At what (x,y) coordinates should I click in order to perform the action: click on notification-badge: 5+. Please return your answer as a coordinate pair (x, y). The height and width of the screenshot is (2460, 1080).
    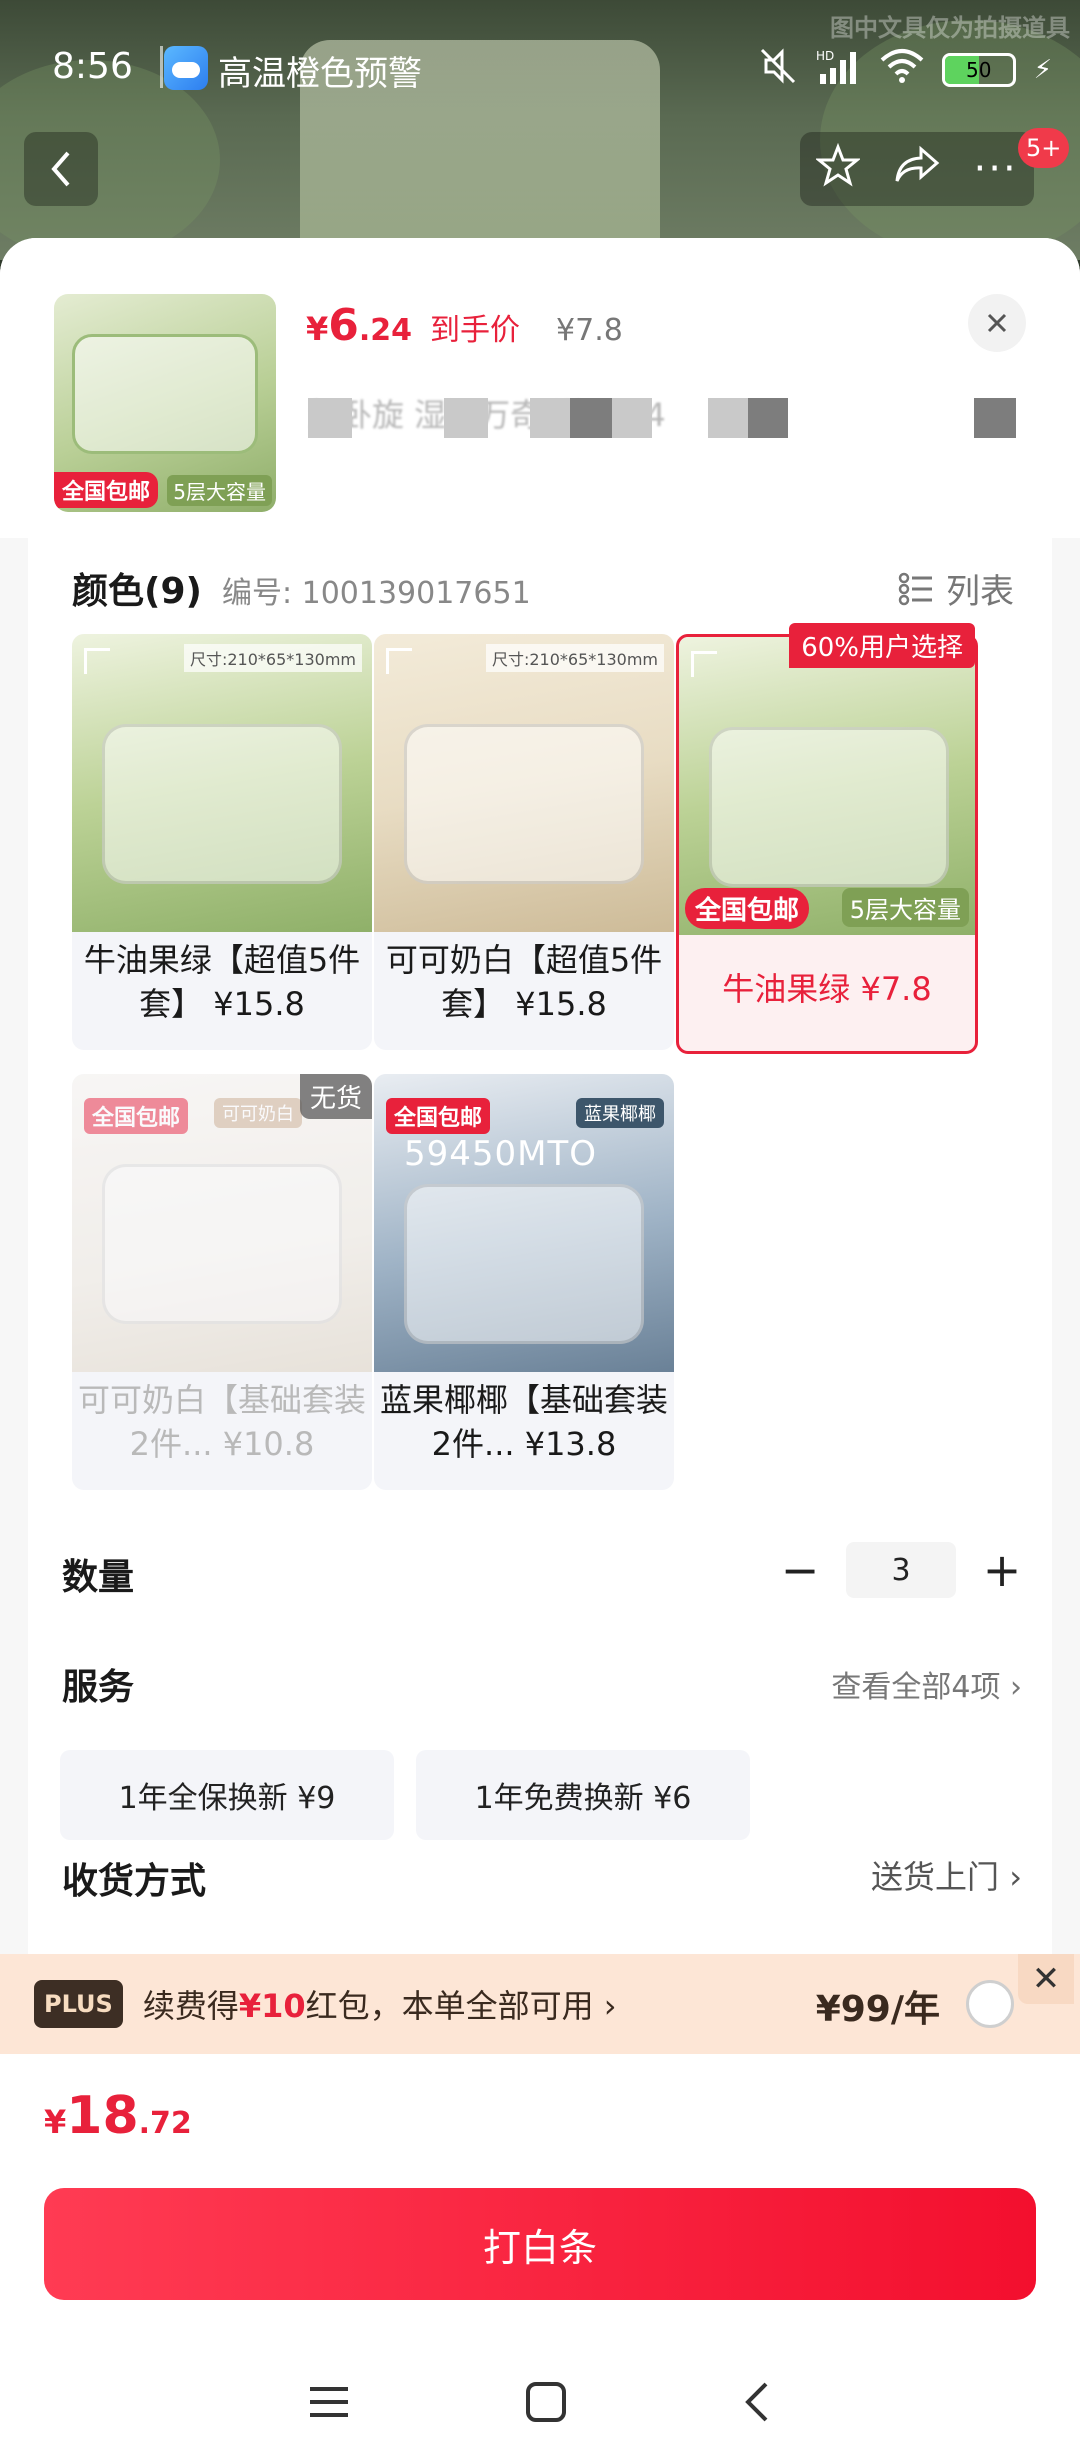
    Looking at the image, I should click on (1044, 148).